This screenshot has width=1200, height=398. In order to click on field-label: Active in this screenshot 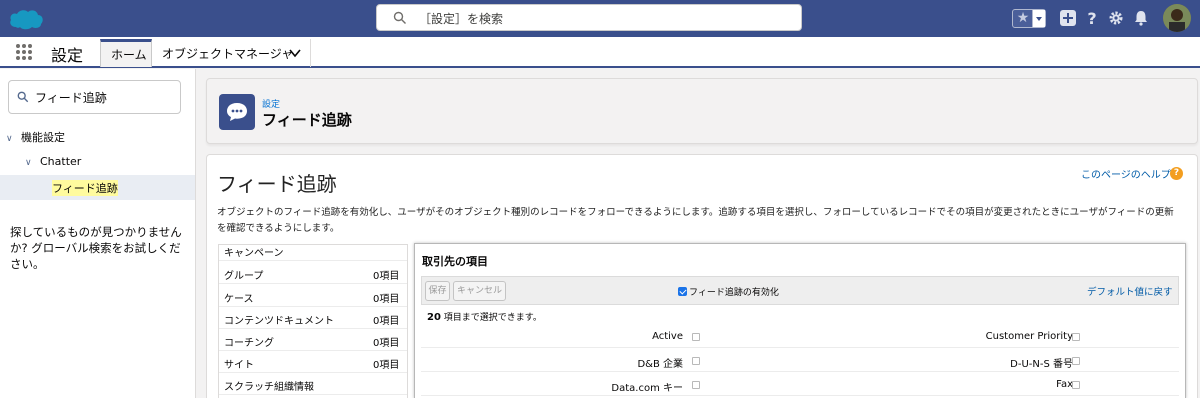, I will do `click(667, 336)`.